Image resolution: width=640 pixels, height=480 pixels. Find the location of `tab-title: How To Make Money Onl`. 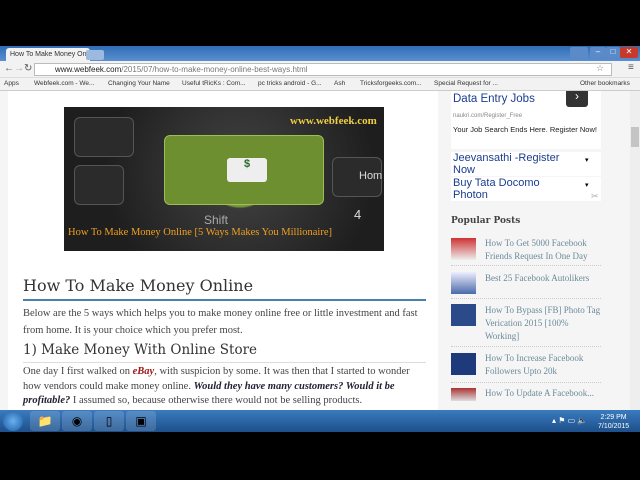

tab-title: How To Make Money Onl is located at coordinates (49, 54).